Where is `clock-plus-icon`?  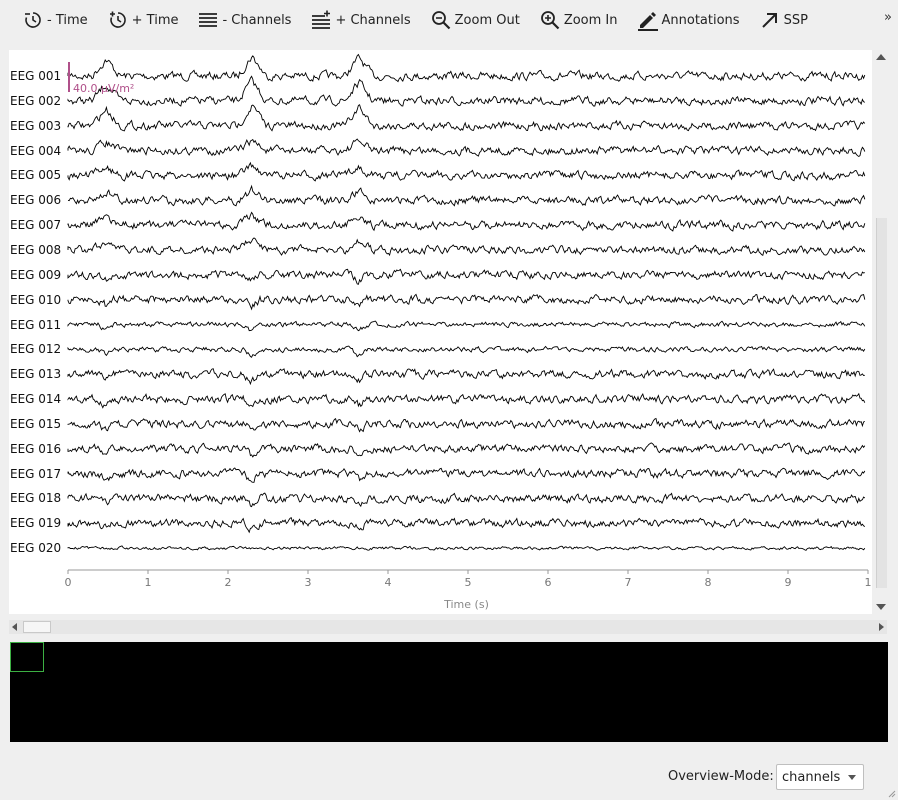
clock-plus-icon is located at coordinates (118, 20).